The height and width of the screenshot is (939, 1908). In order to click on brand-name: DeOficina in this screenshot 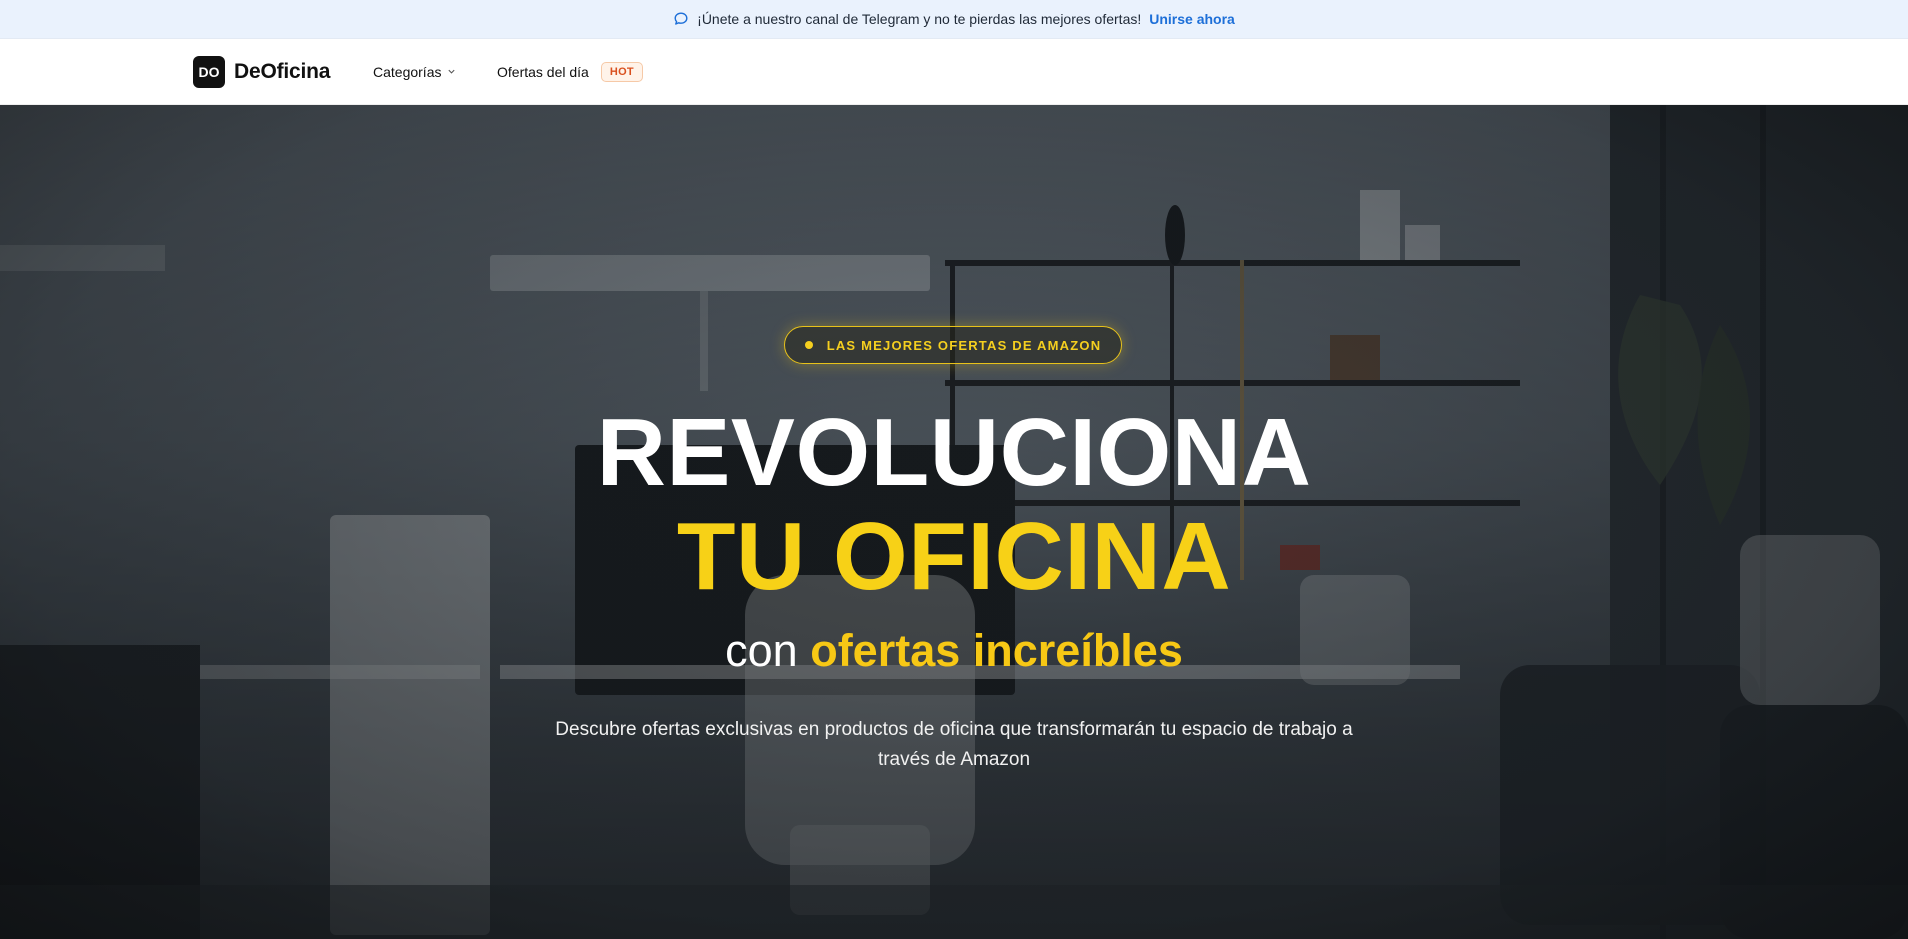, I will do `click(282, 71)`.